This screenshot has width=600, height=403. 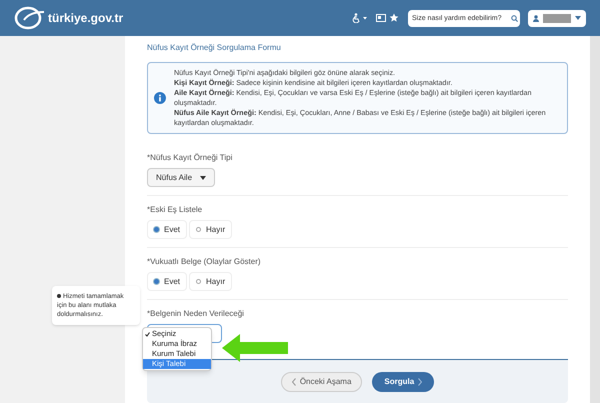 I want to click on field-label: *Vukuatlı Belge (Olaylar Göster), so click(x=204, y=262).